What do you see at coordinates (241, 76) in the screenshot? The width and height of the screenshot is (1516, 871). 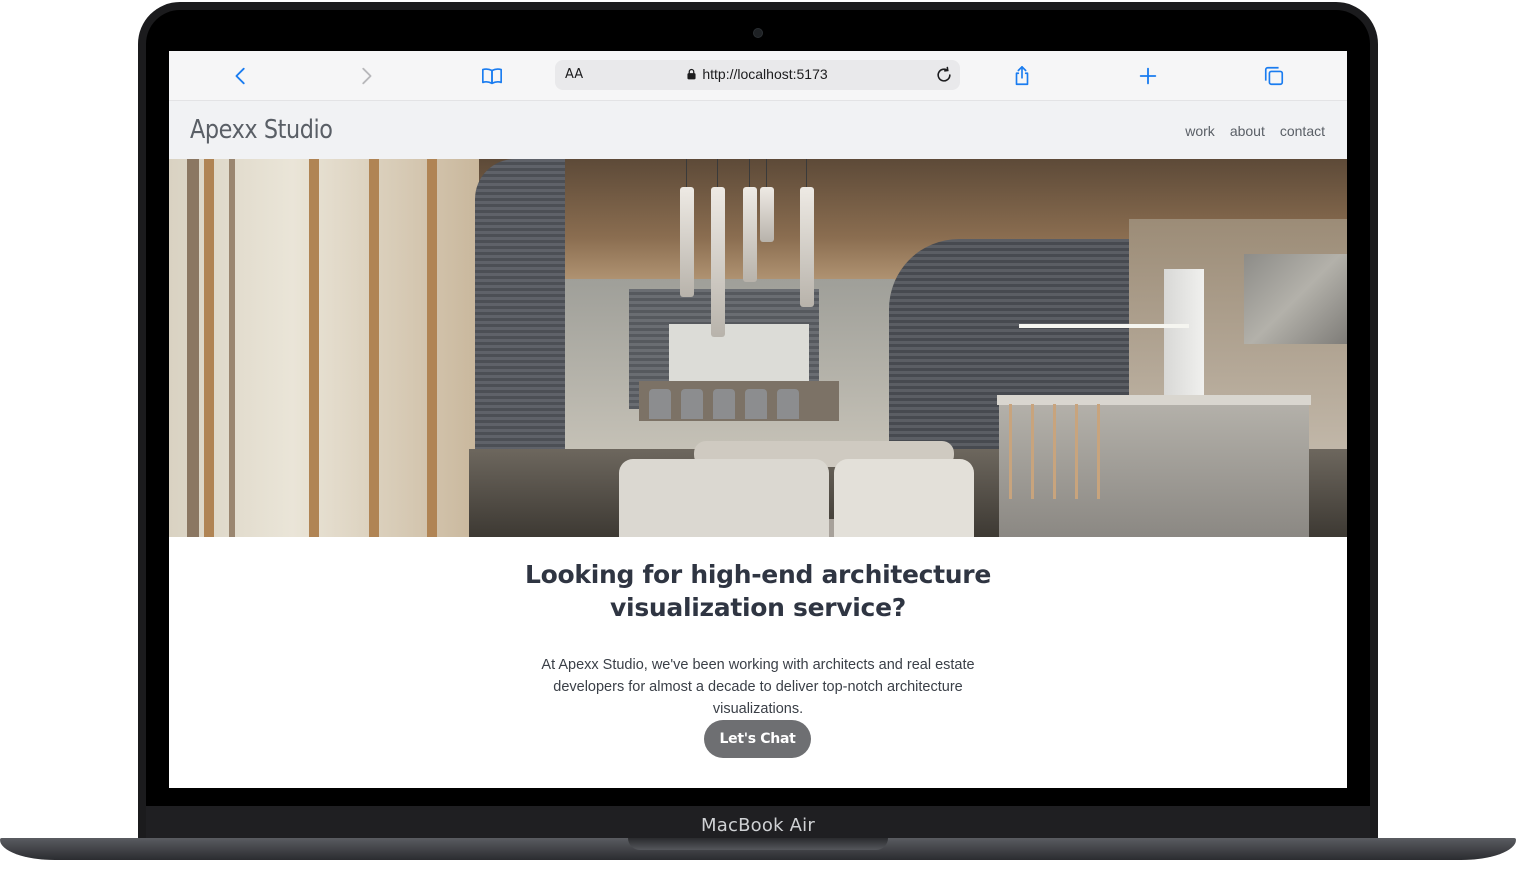 I see `chevron-left-icon` at bounding box center [241, 76].